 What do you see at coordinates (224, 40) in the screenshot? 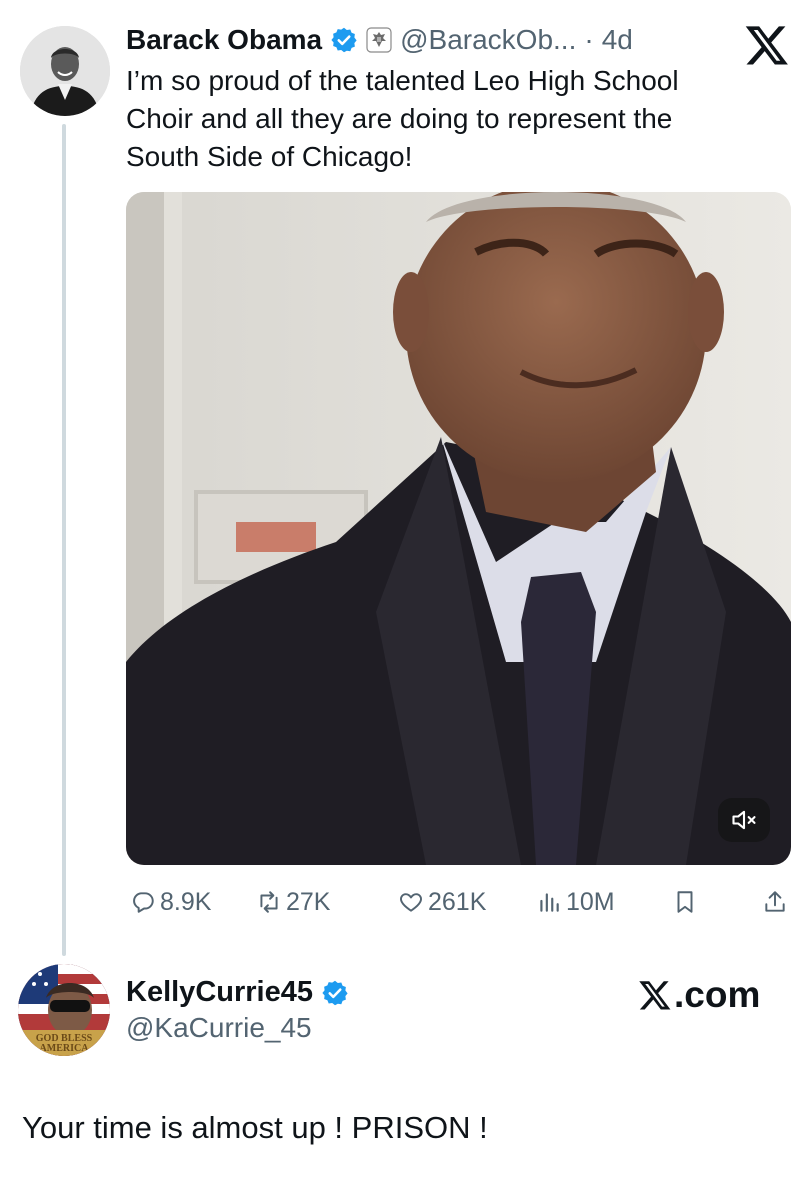
I see `author-name: Barack Obama` at bounding box center [224, 40].